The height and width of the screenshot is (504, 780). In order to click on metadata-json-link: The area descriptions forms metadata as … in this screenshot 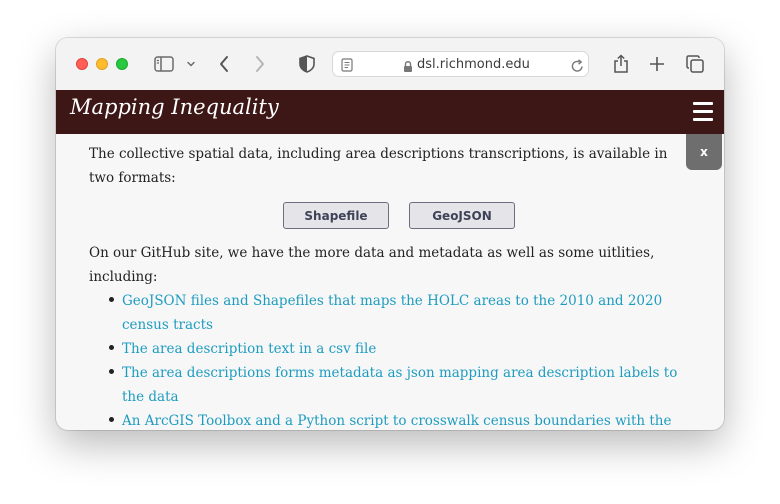, I will do `click(399, 385)`.